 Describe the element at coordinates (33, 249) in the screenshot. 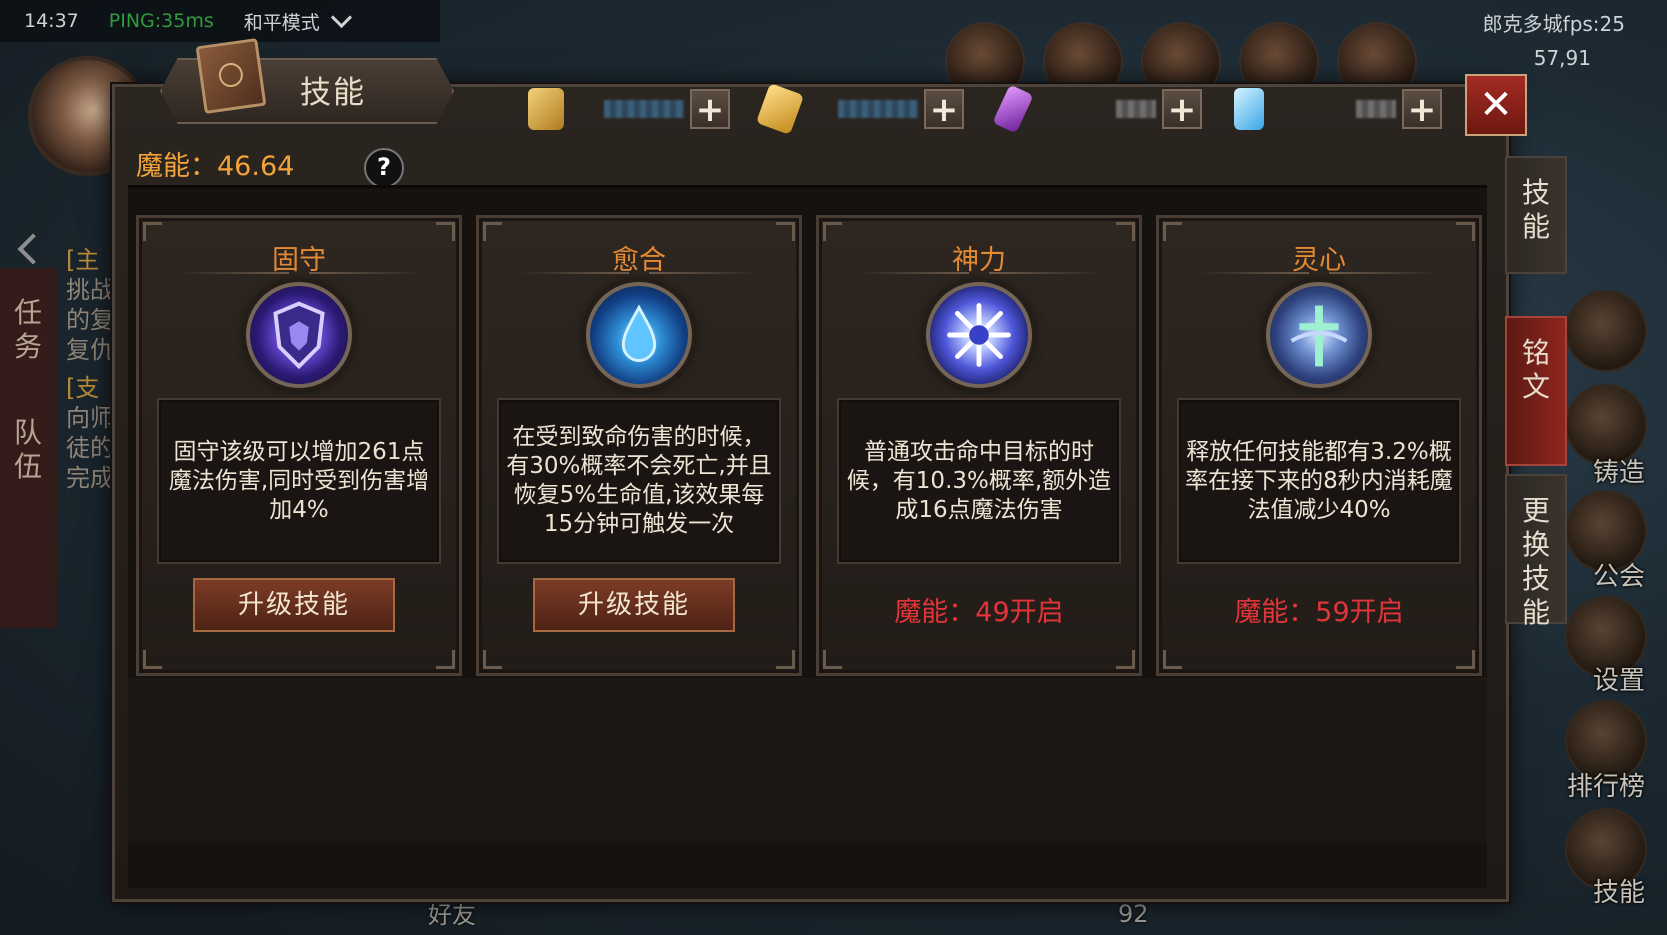

I see `collapse-arrow-icon` at that location.